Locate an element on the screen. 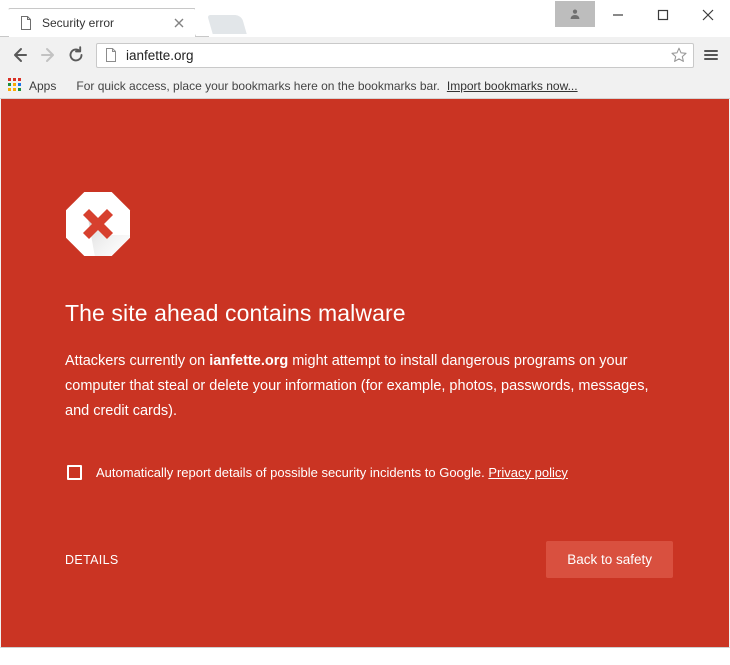  tab-strip: Security error is located at coordinates (365, 18).